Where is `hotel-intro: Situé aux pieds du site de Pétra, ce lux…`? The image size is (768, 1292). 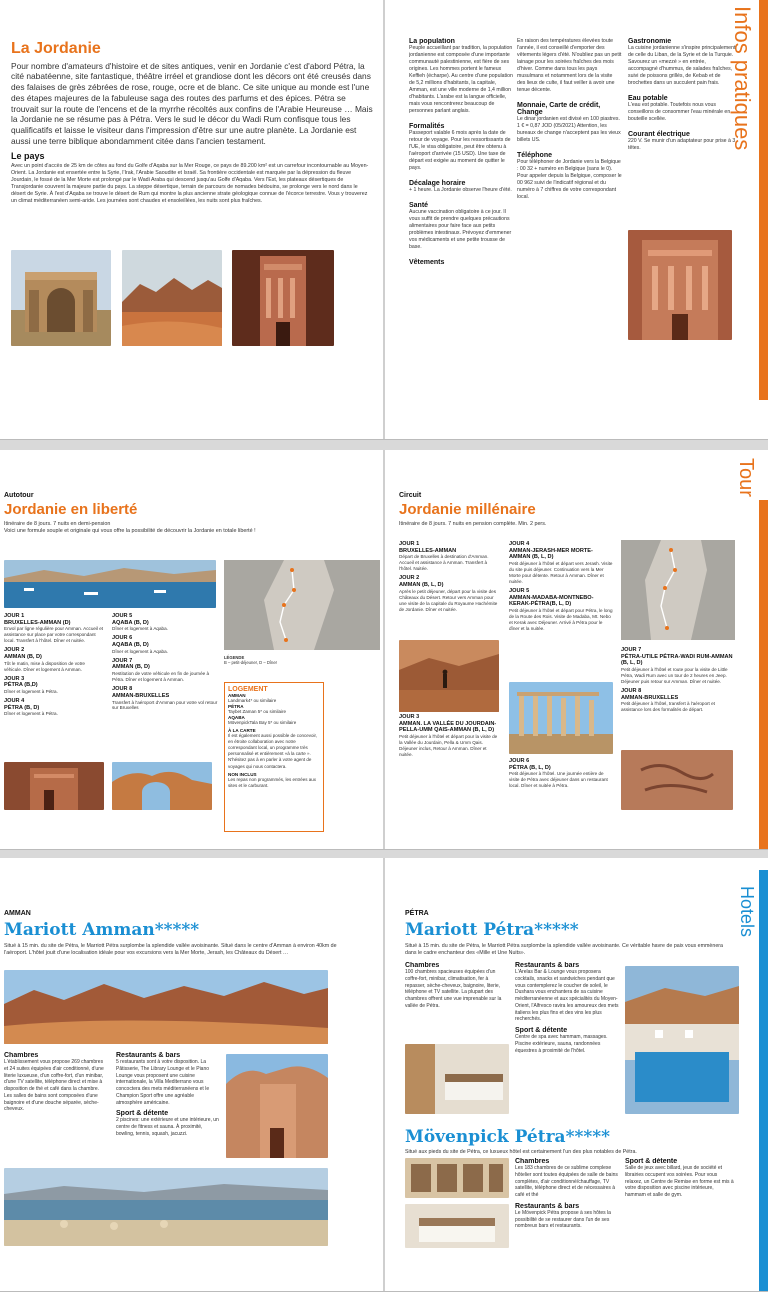 hotel-intro: Situé aux pieds du site de Pétra, ce lux… is located at coordinates (521, 1151).